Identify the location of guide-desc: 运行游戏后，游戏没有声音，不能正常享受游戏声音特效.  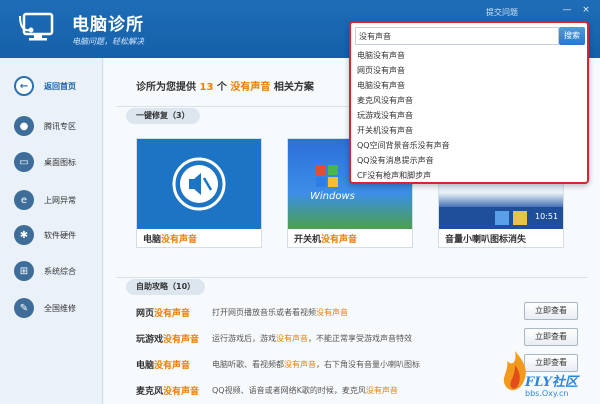
(312, 338).